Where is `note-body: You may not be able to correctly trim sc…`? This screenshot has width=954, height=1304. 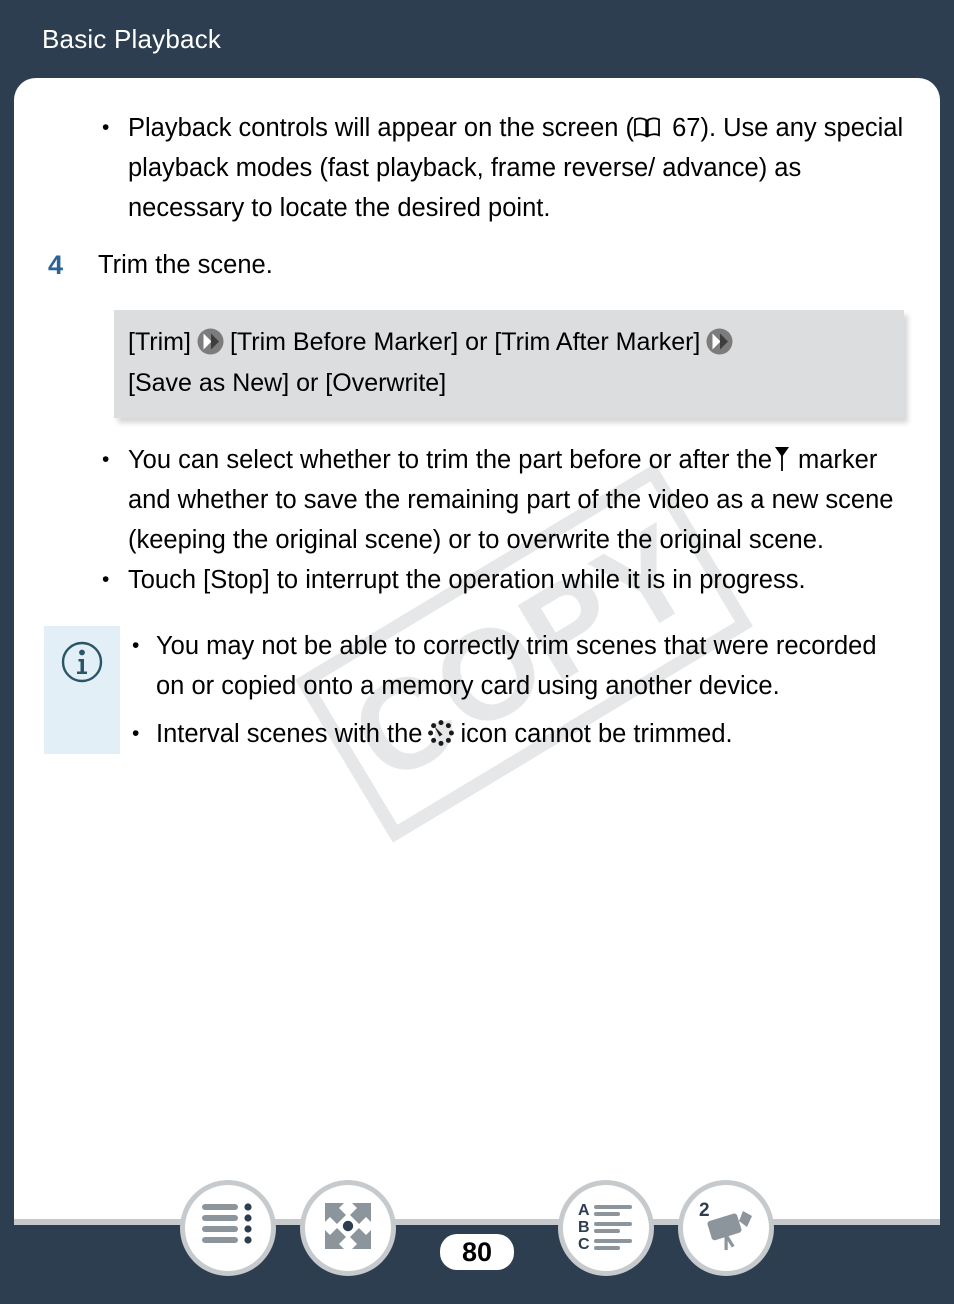
note-body: You may not be able to correctly trim sc… is located at coordinates (512, 690).